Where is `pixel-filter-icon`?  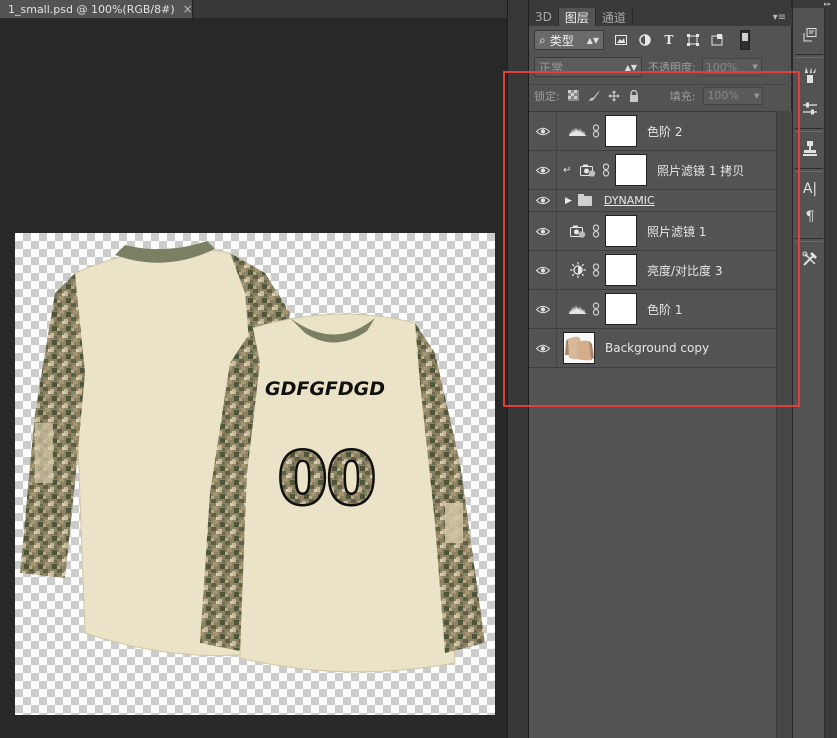
pixel-filter-icon is located at coordinates (621, 40).